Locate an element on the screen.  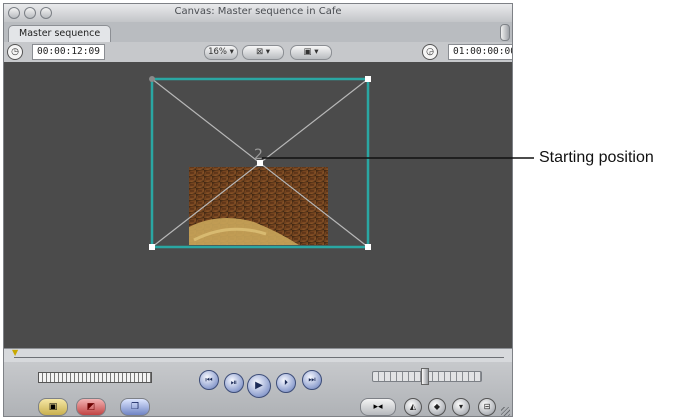
jog-knob is located at coordinates (425, 376).